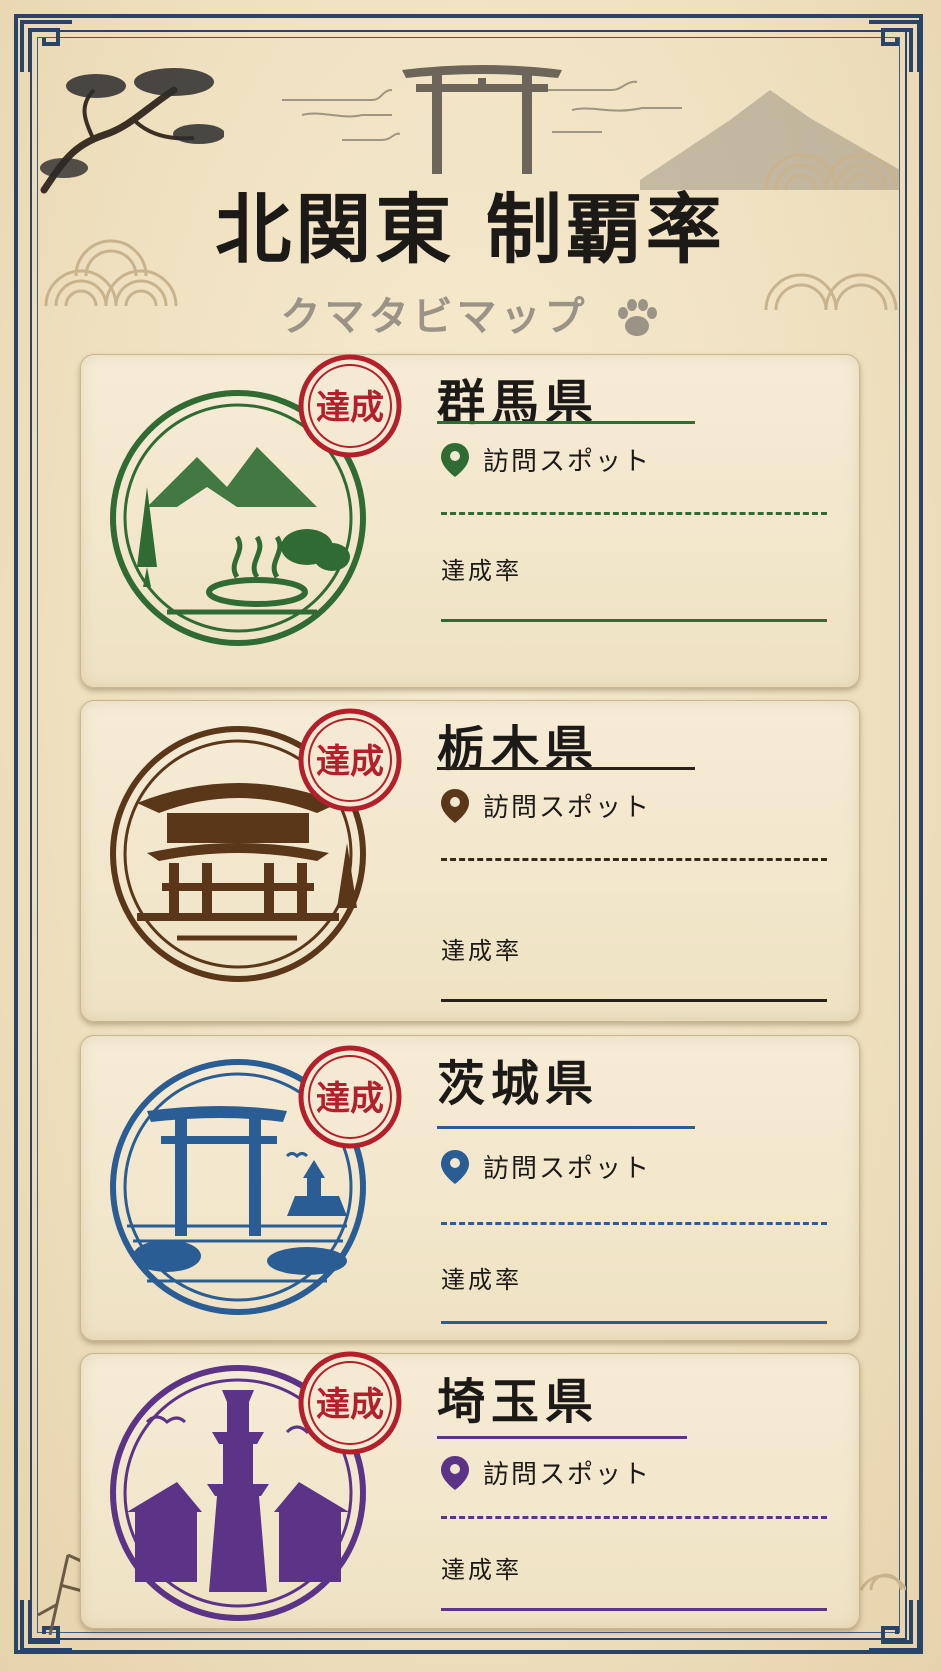  I want to click on wave-pattern-icon, so click(882, 1582).